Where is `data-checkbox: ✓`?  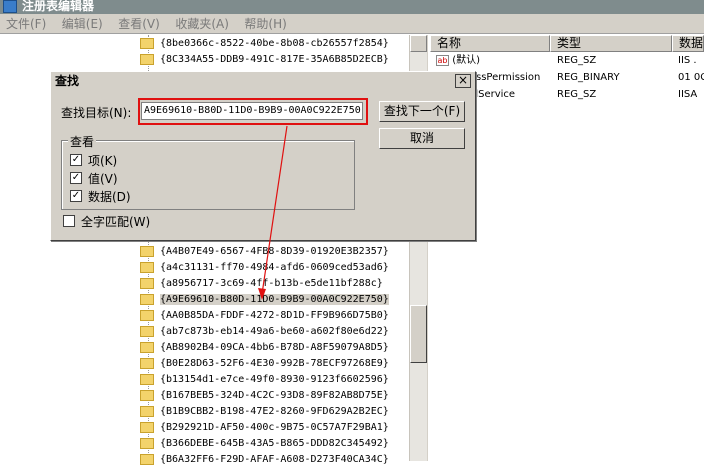 data-checkbox: ✓ is located at coordinates (76, 196).